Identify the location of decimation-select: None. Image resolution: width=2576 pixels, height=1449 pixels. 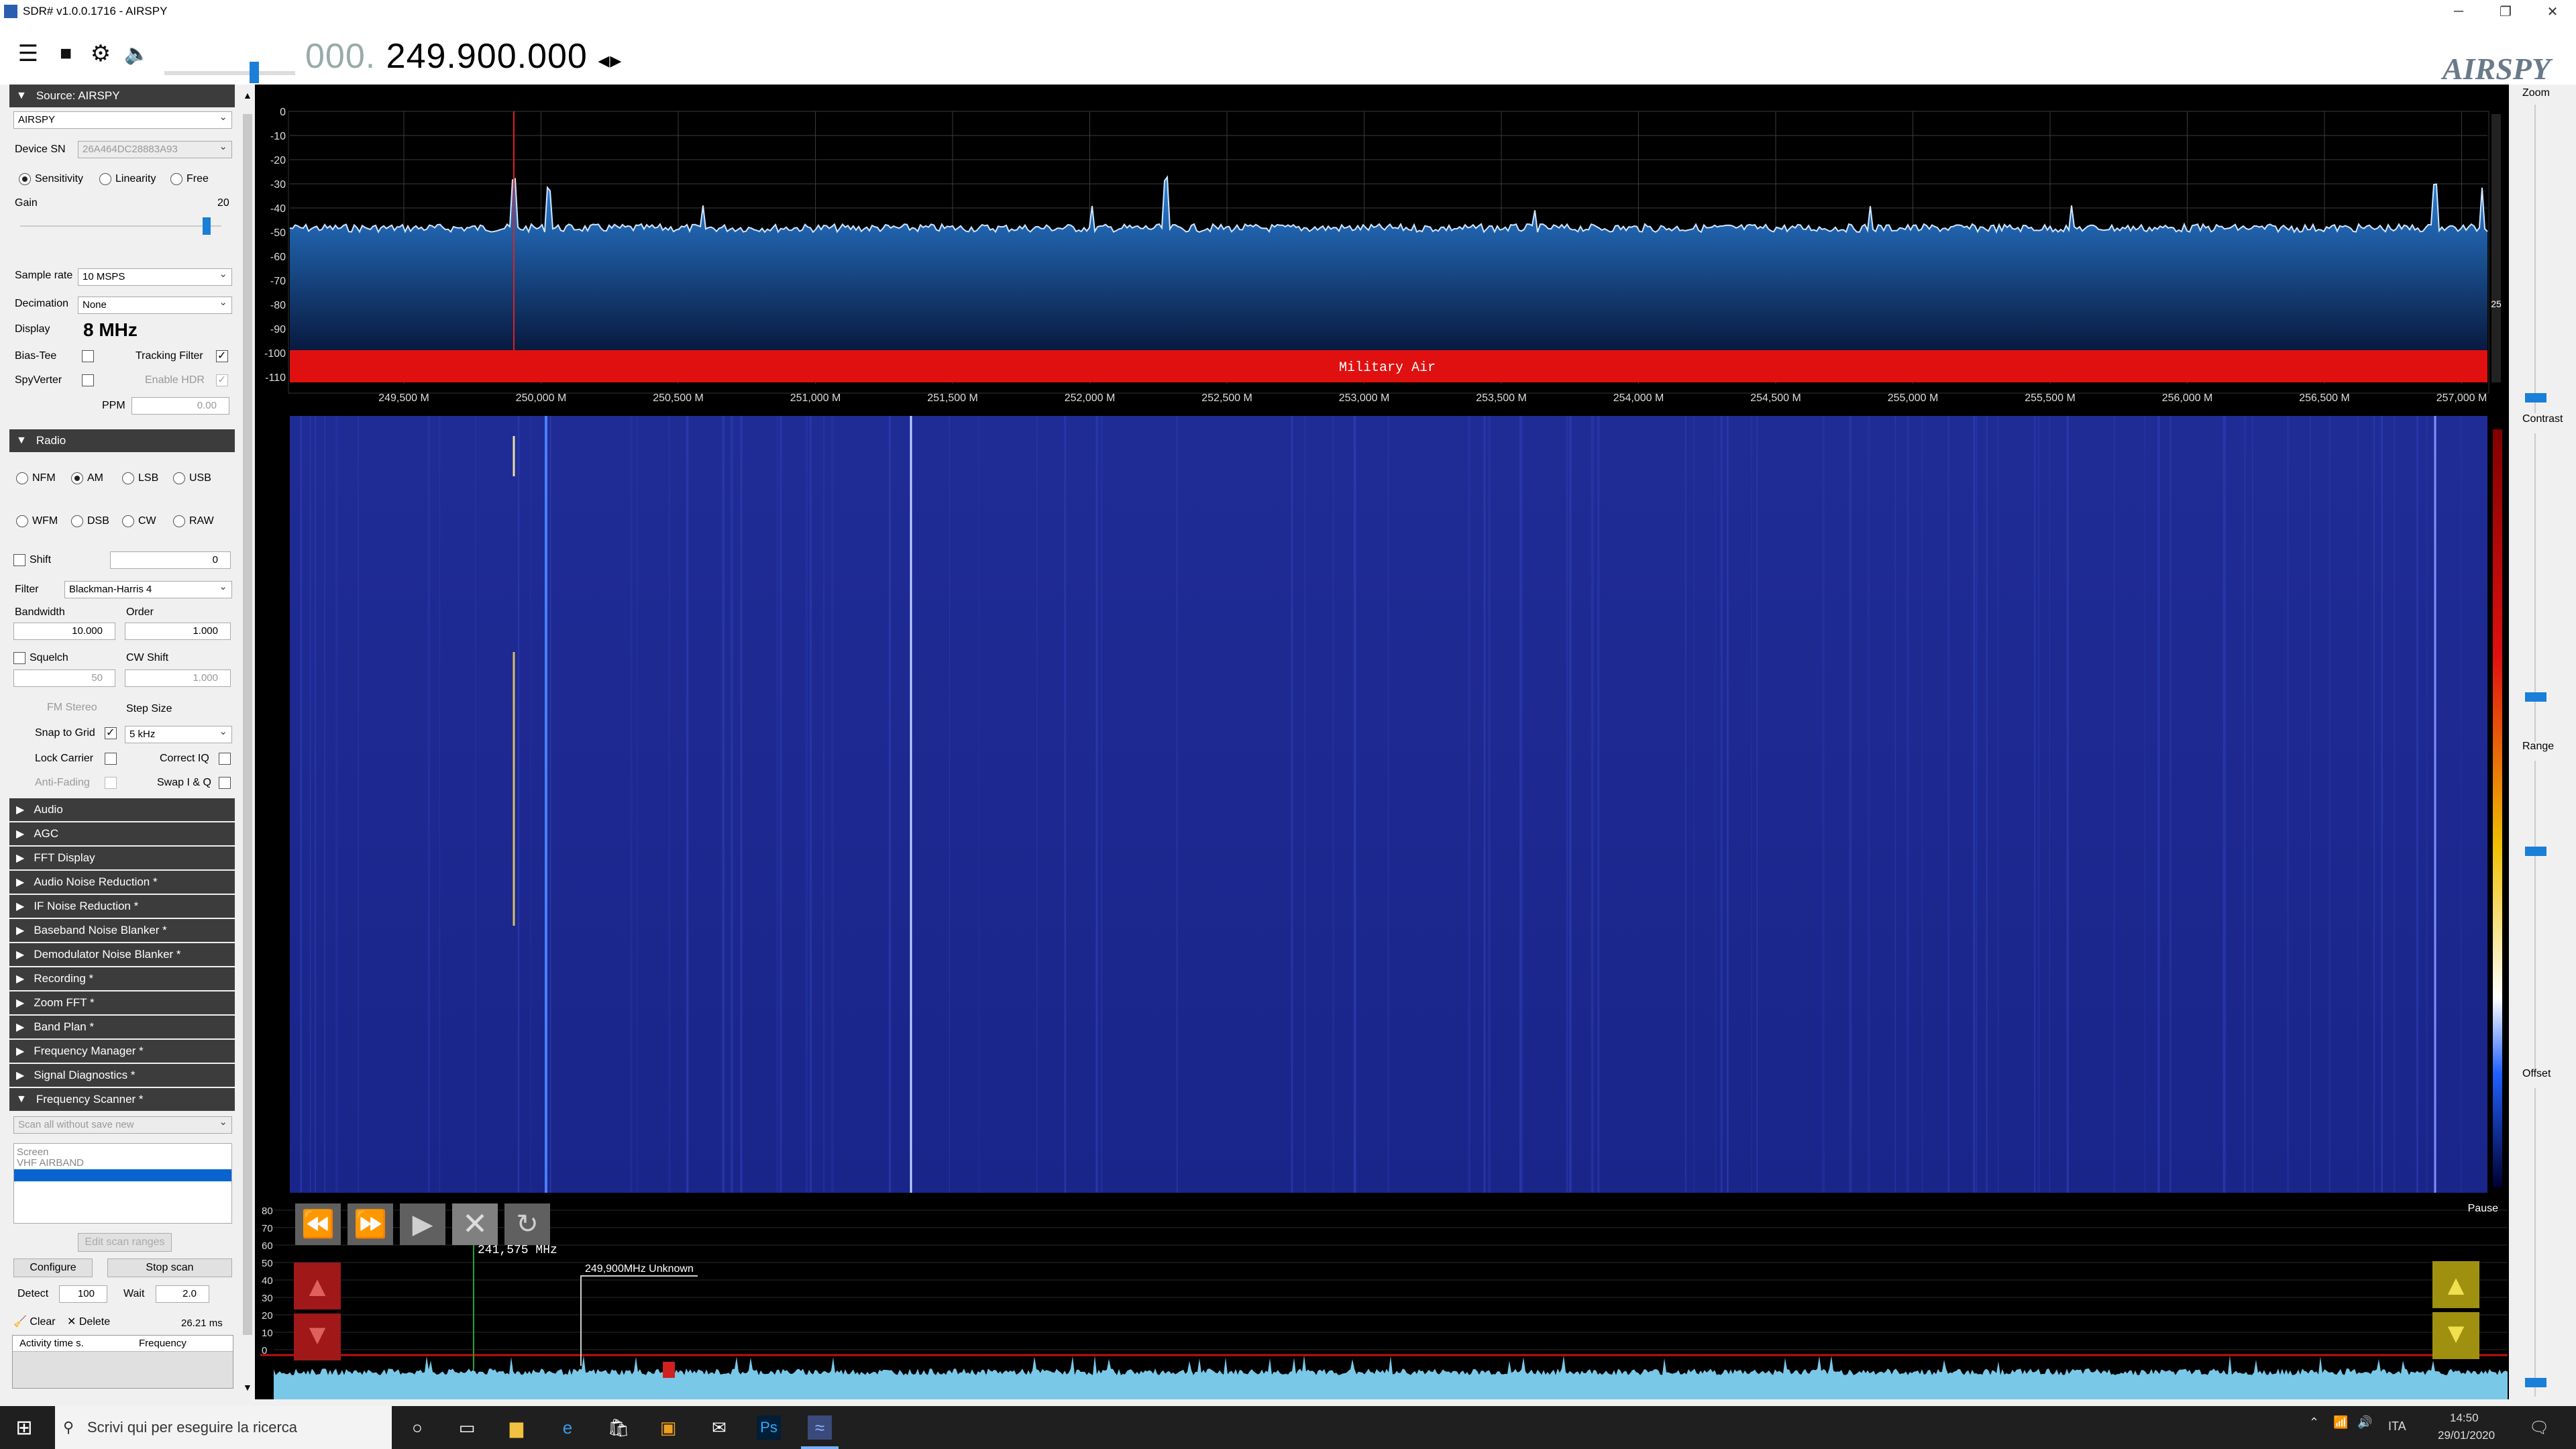
(155, 305).